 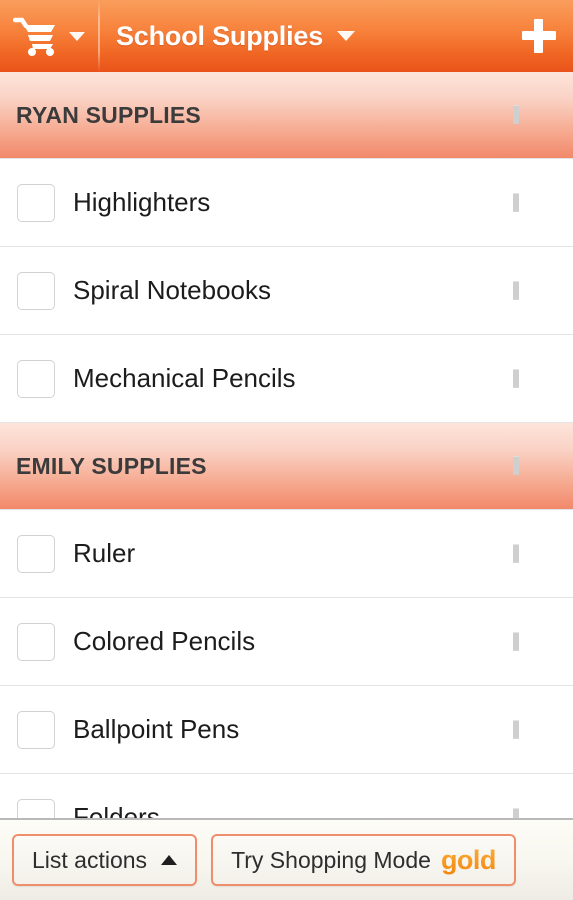 What do you see at coordinates (156, 729) in the screenshot?
I see `list-item-label: Ballpoint Pens` at bounding box center [156, 729].